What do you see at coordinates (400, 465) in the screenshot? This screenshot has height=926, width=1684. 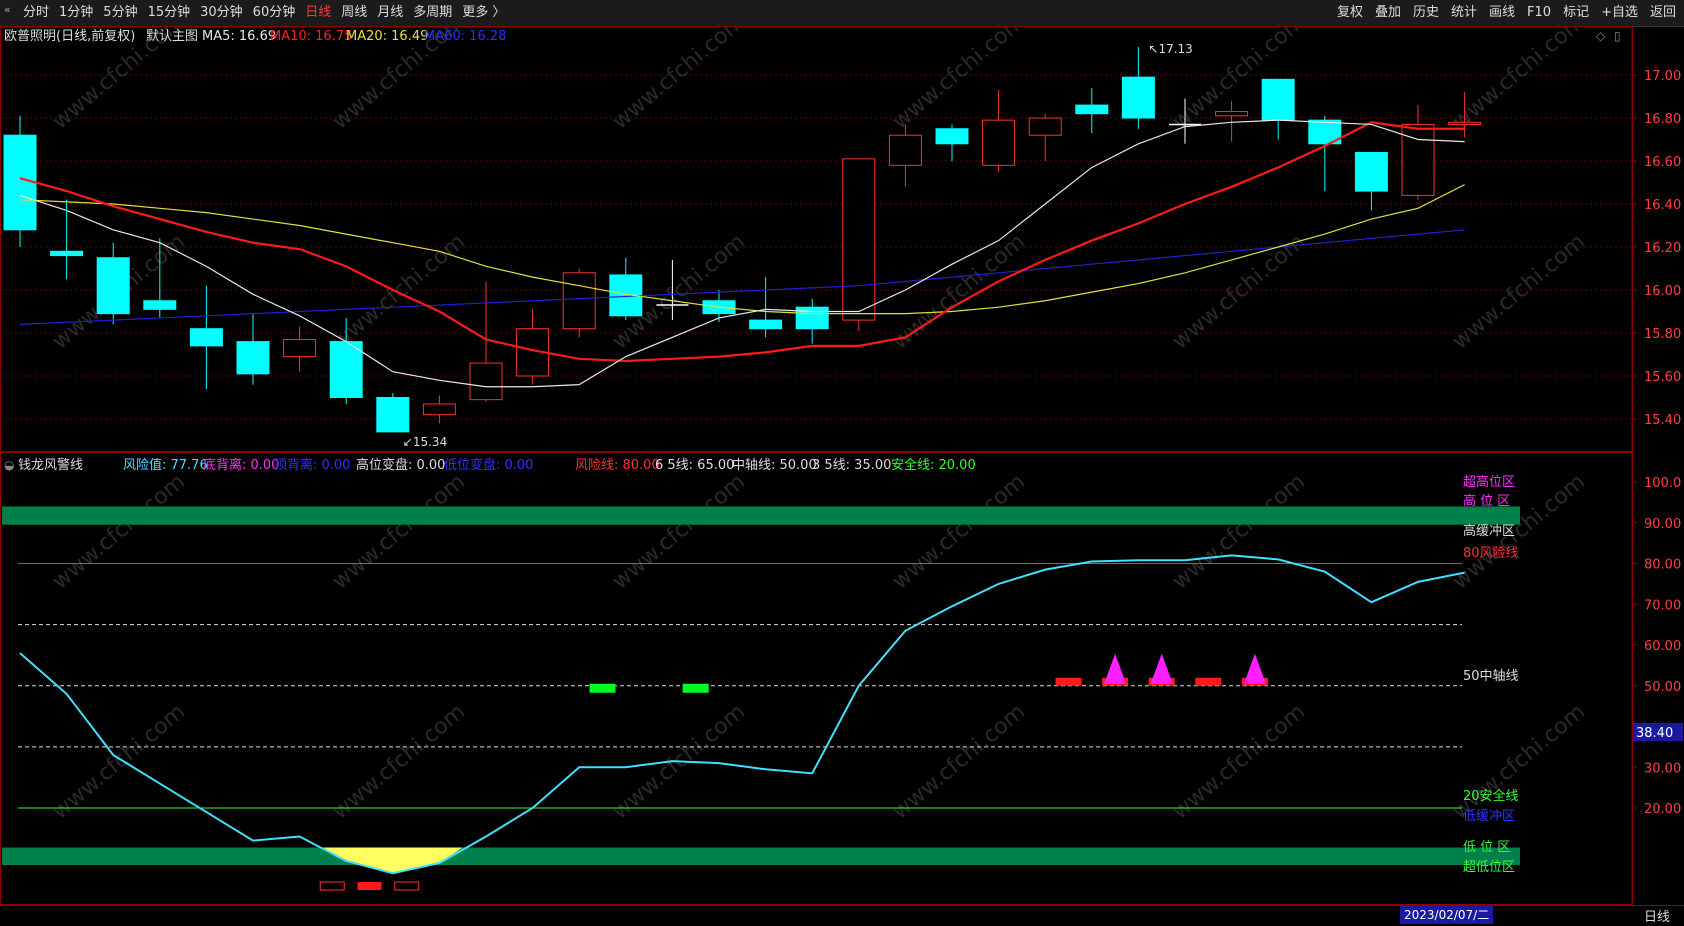 I see `sub-value-label: 高位变盘: 0.00` at bounding box center [400, 465].